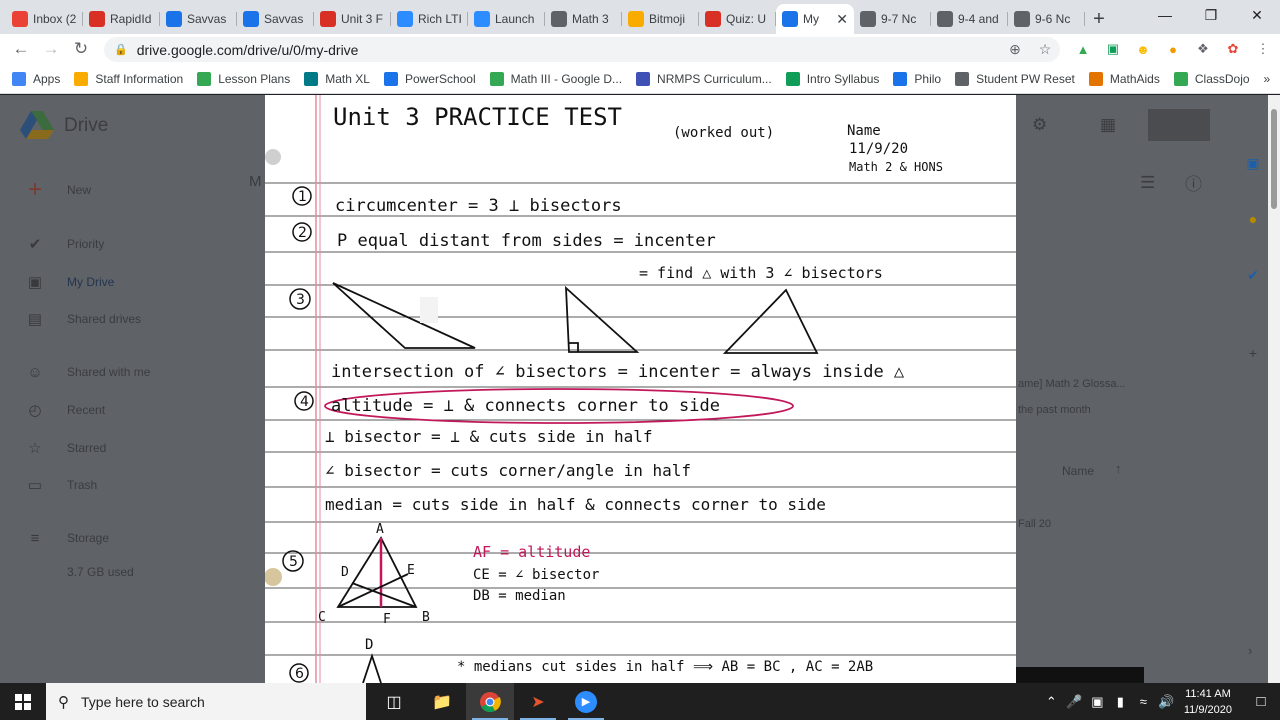 This screenshot has width=1280, height=720. I want to click on sort-arrow-icon: ↑, so click(1118, 468).